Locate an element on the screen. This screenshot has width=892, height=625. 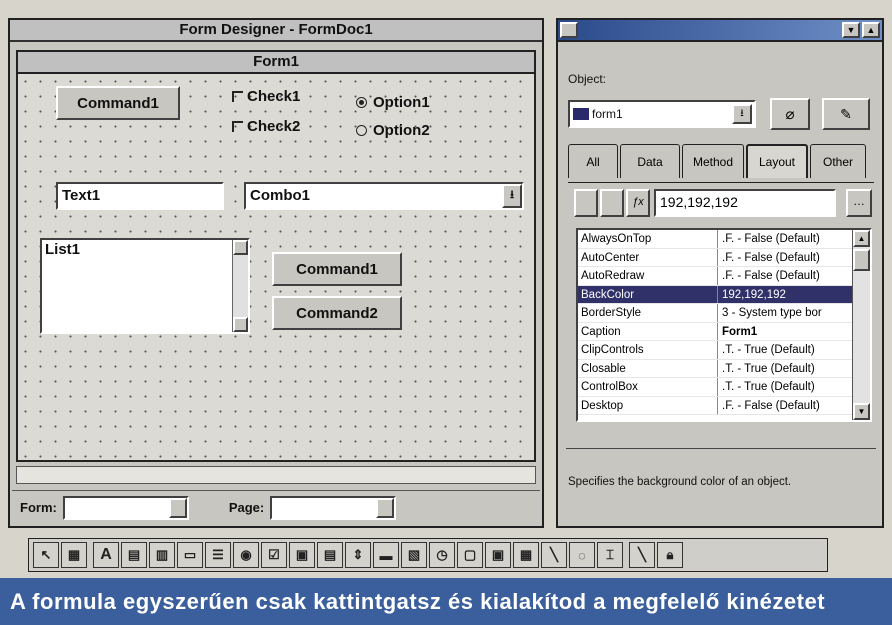
commandbutton-tool-icon: ▭ is located at coordinates (190, 555).